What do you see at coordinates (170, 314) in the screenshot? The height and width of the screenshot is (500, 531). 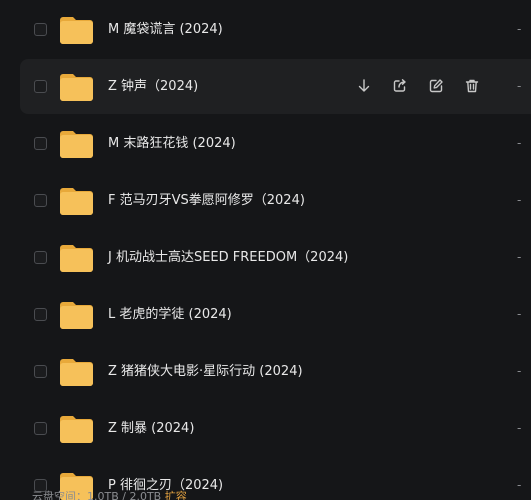 I see `file-name: L 老虎的学徒 (2024)` at bounding box center [170, 314].